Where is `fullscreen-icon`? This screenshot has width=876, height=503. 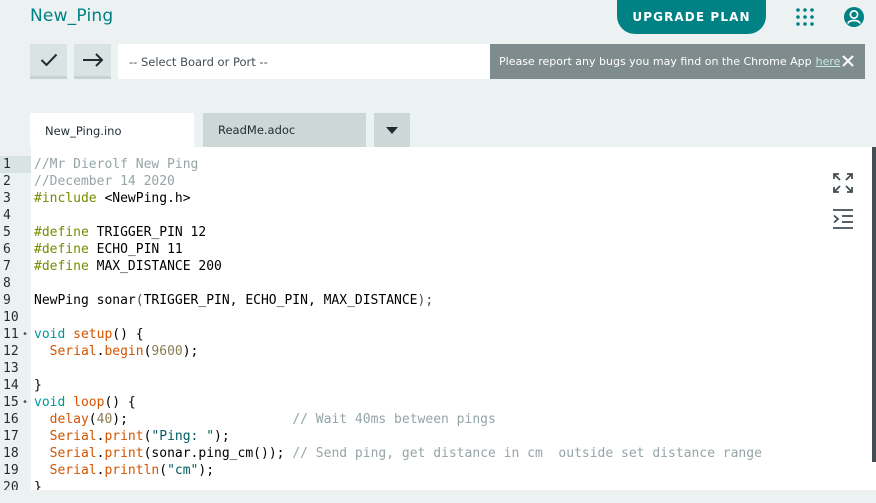
fullscreen-icon is located at coordinates (843, 183).